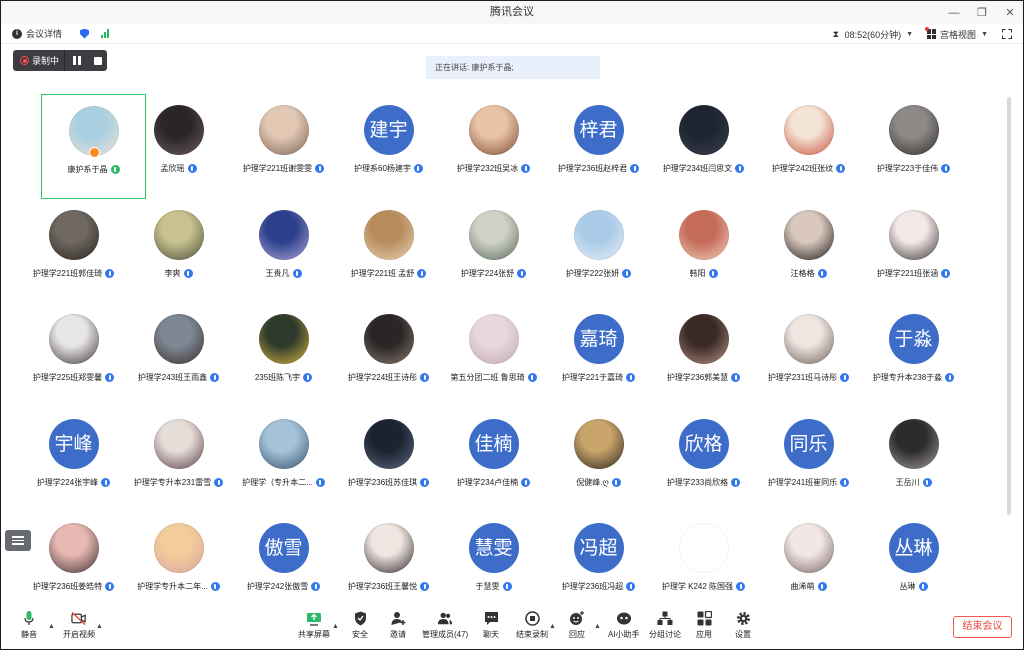 This screenshot has height=650, width=1024. What do you see at coordinates (913, 460) in the screenshot?
I see `participant-tile: 王岳川` at bounding box center [913, 460].